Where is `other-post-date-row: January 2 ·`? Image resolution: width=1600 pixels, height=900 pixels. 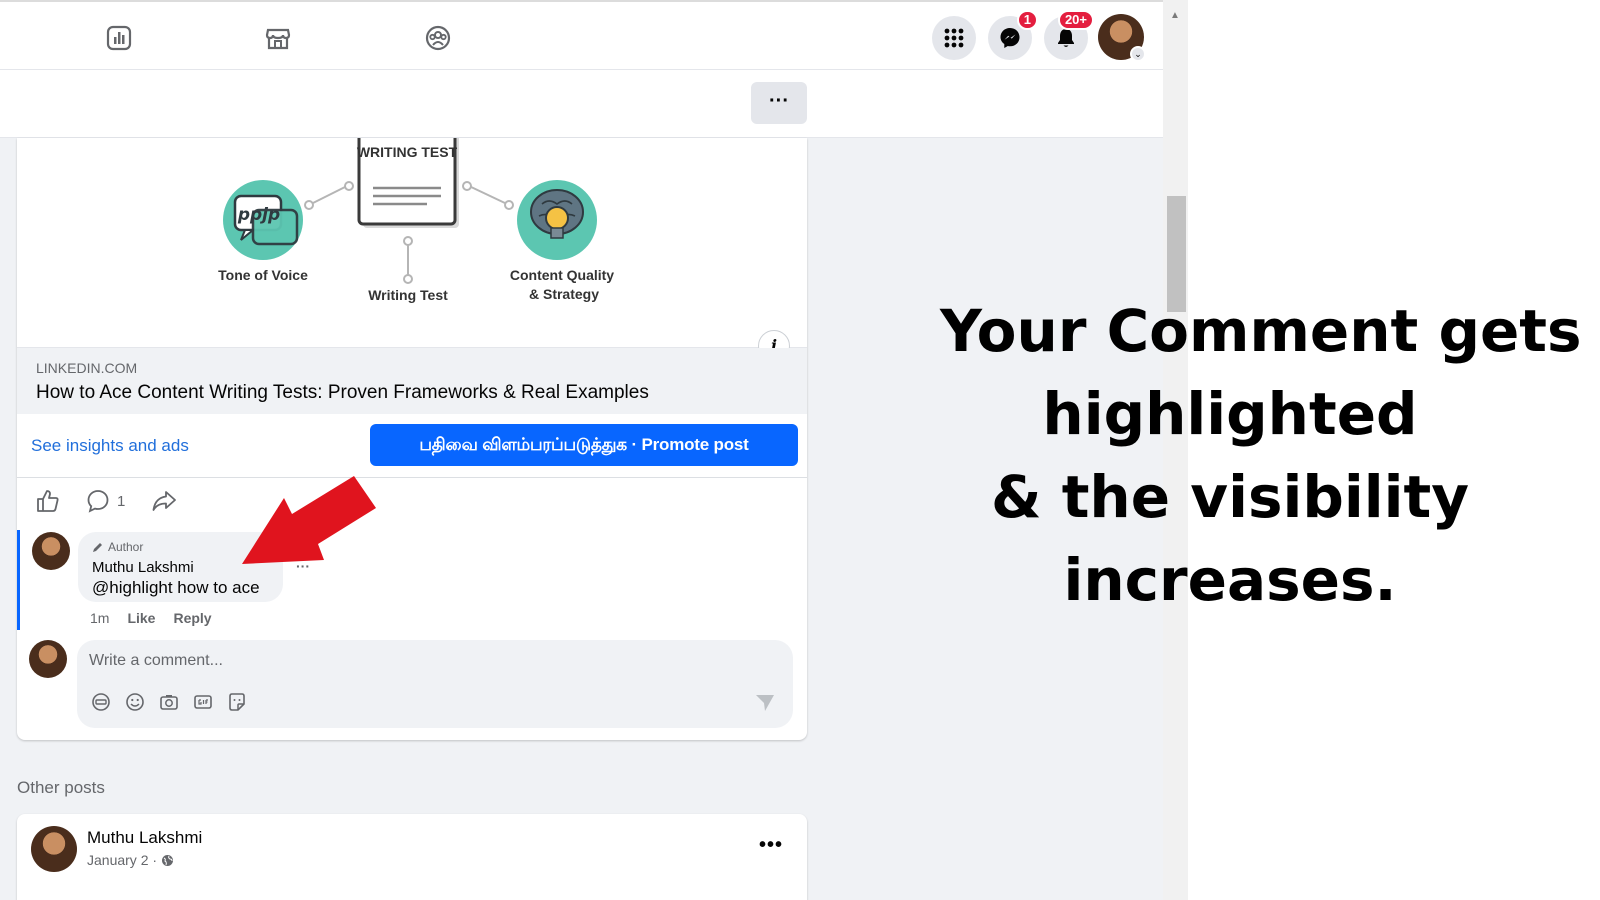 other-post-date-row: January 2 · is located at coordinates (130, 860).